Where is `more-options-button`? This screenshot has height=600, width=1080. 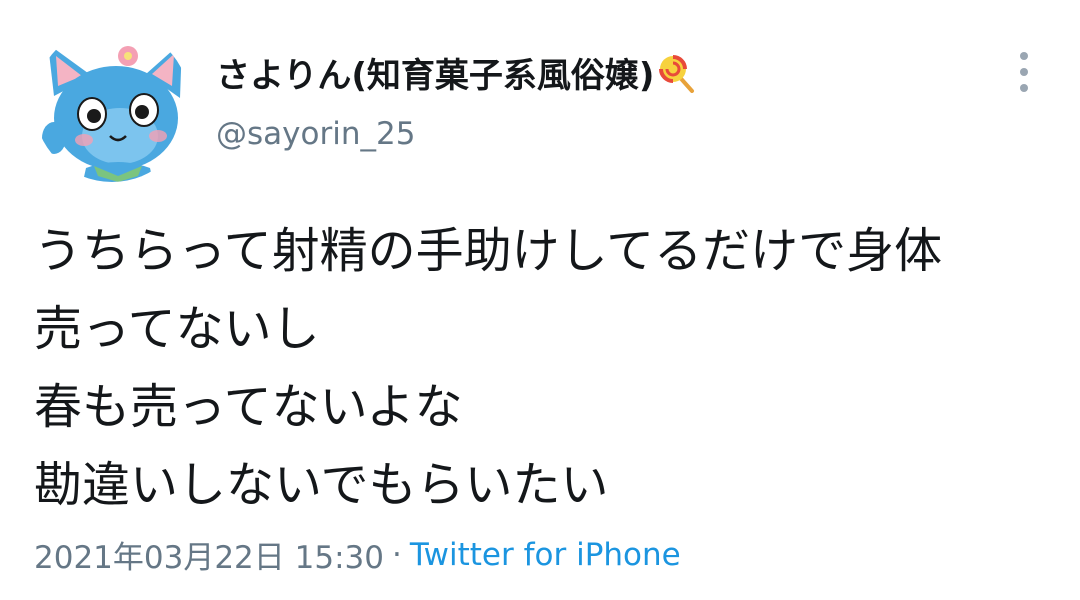
more-options-button is located at coordinates (1024, 72).